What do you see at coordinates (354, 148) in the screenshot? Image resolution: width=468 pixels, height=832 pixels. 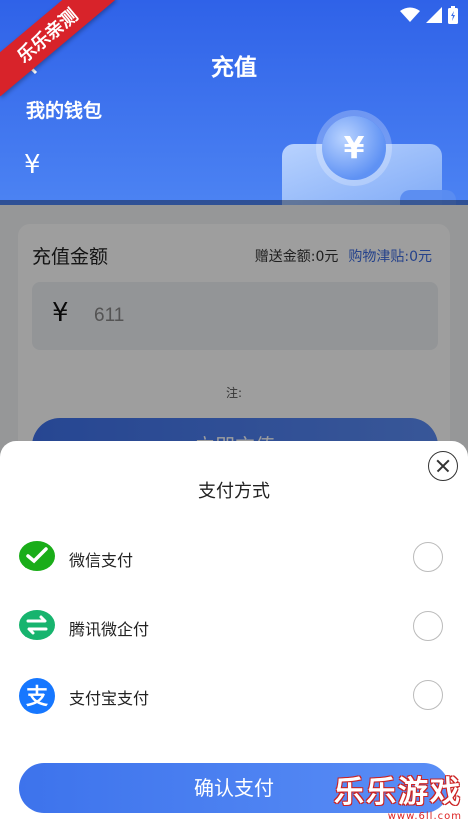 I see `coin-icon: ¥` at bounding box center [354, 148].